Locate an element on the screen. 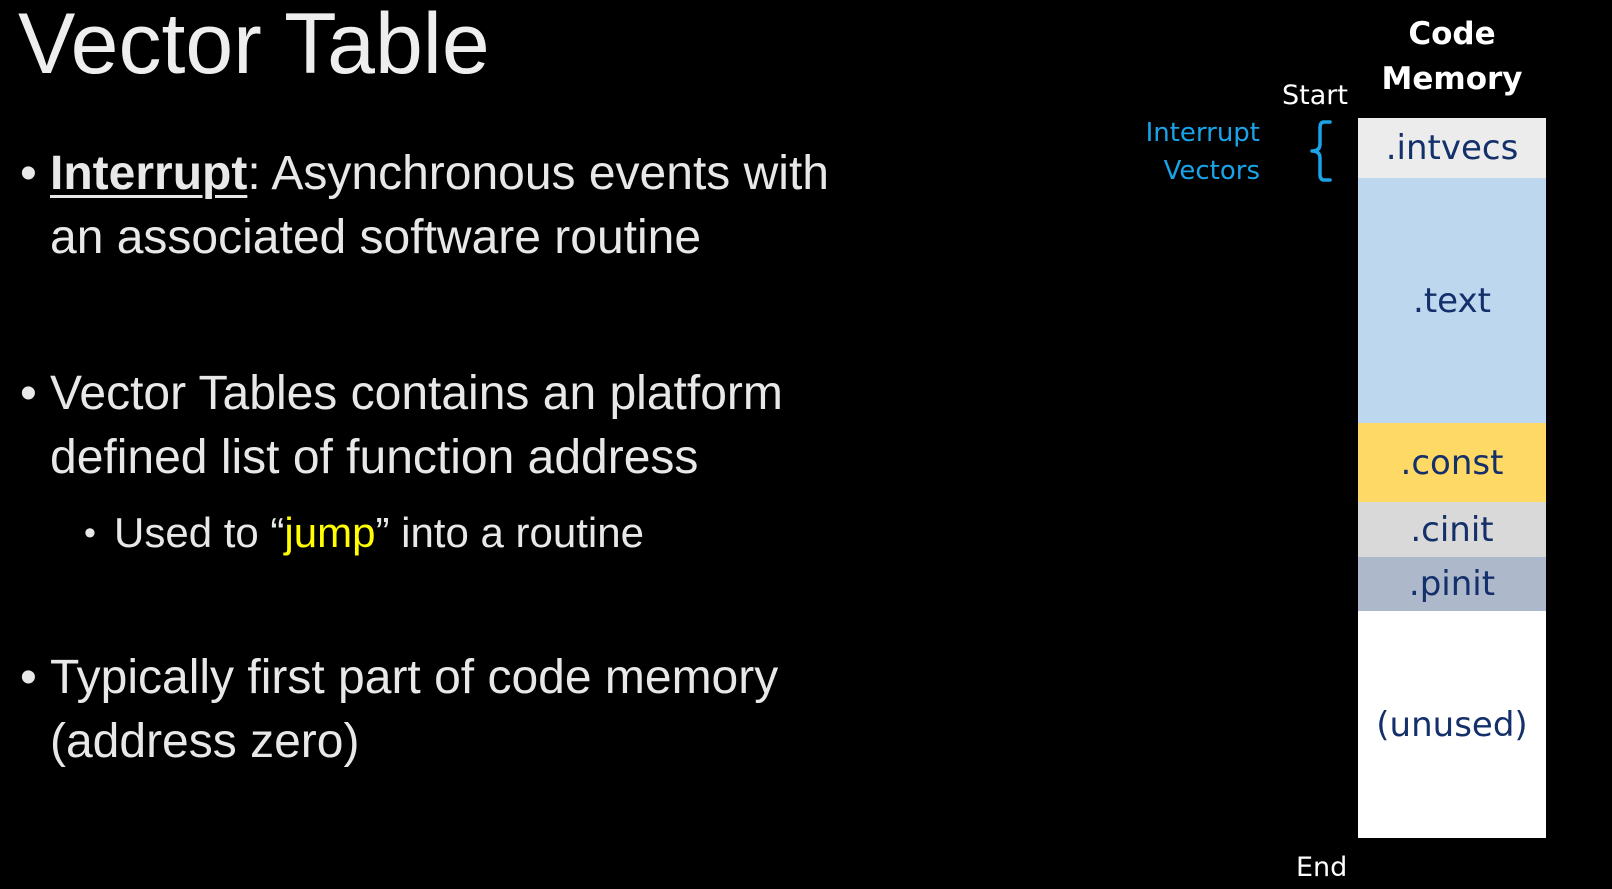 The image size is (1612, 889). interrupt-term: Interrupt is located at coordinates (149, 173).